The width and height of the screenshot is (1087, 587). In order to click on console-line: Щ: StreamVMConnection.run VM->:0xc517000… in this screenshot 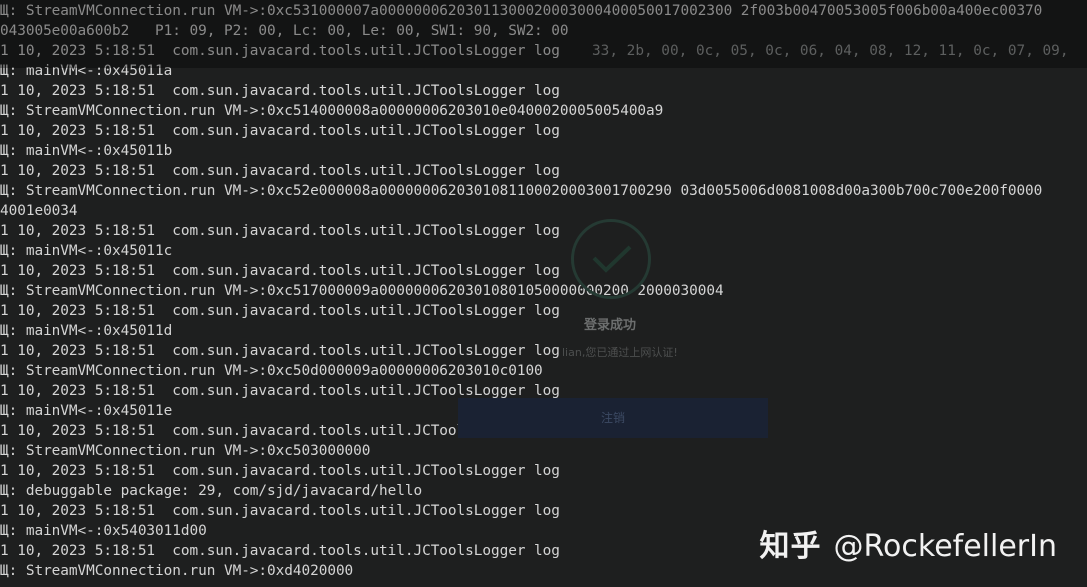, I will do `click(362, 291)`.